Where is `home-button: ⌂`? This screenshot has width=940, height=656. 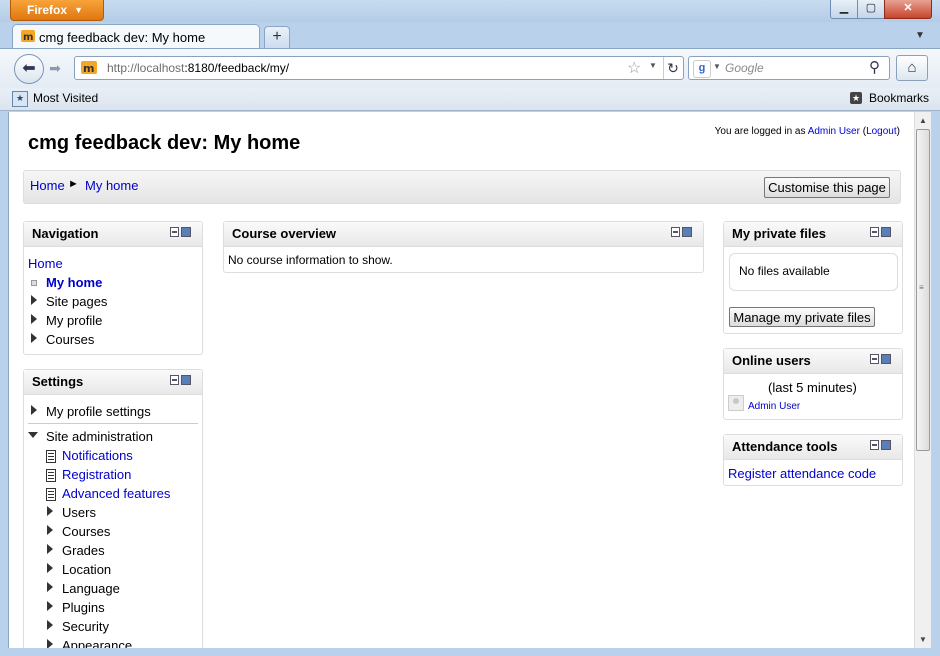
home-button: ⌂ is located at coordinates (912, 68).